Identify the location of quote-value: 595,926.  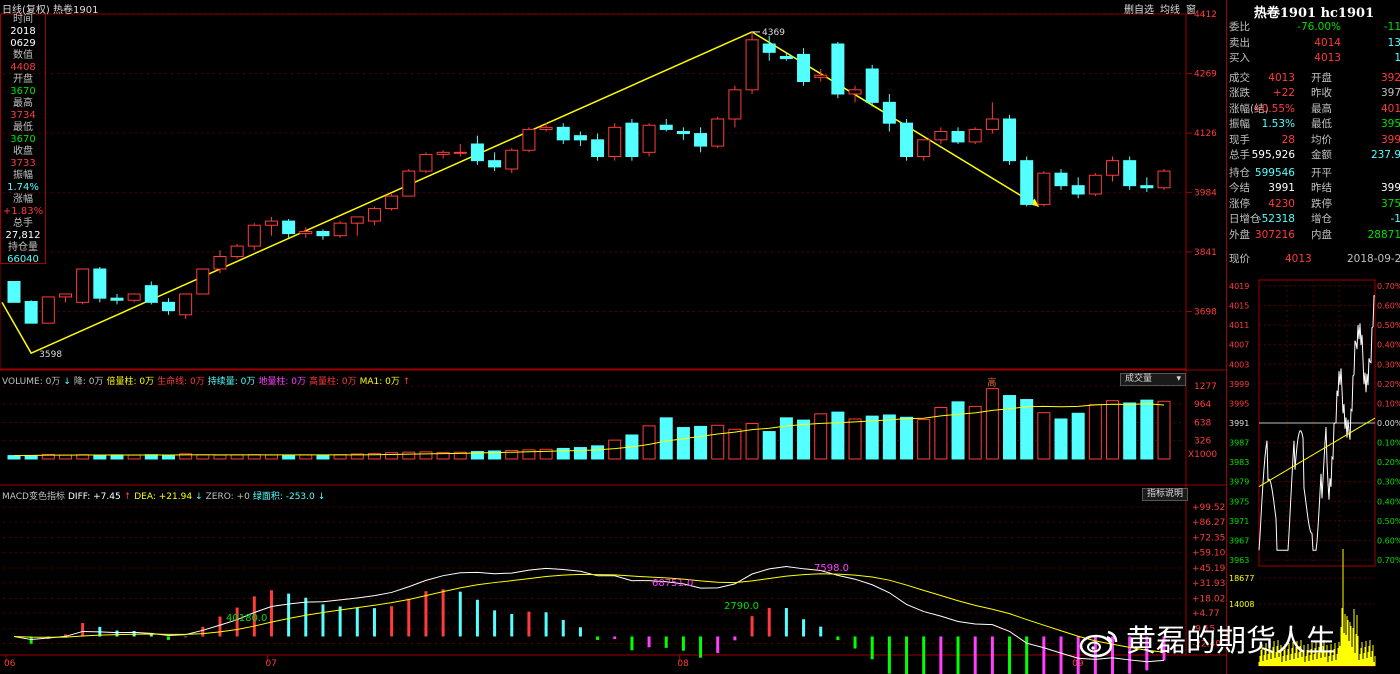
(1273, 155).